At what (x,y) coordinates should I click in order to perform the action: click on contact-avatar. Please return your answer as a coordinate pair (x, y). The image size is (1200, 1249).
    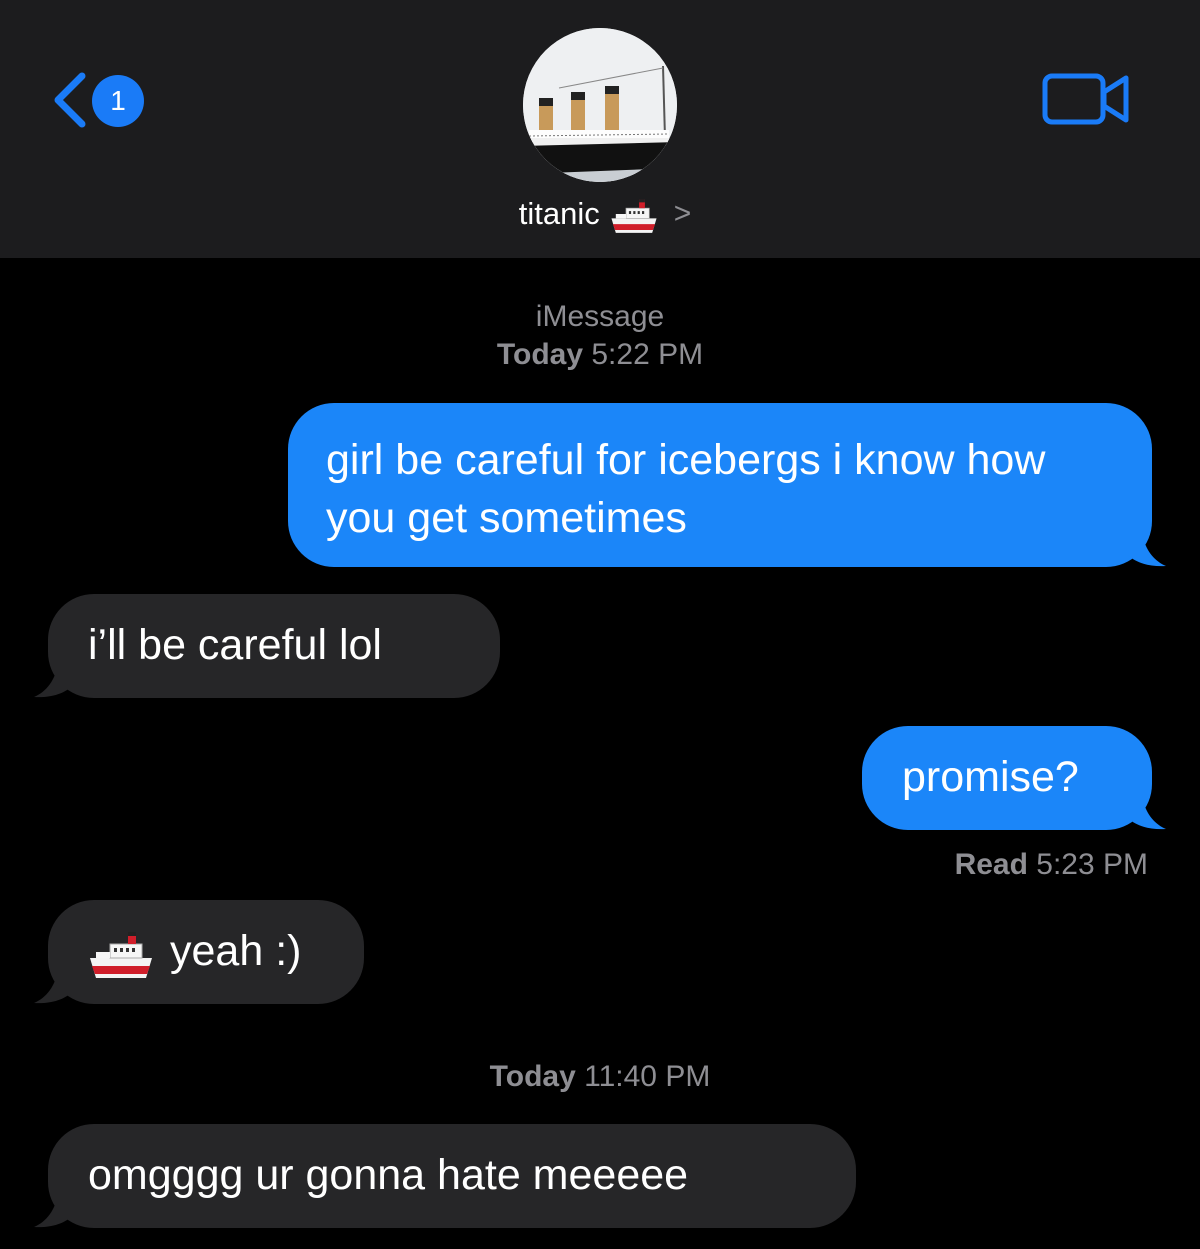
    Looking at the image, I should click on (600, 105).